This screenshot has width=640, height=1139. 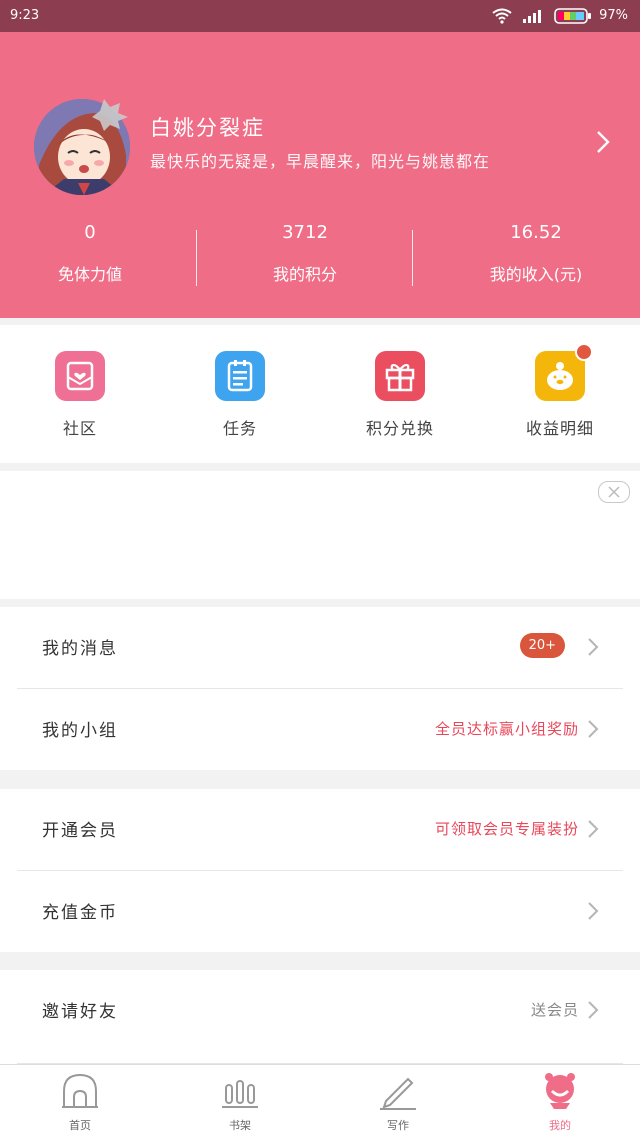 I want to click on task-clipboard-icon, so click(x=240, y=376).